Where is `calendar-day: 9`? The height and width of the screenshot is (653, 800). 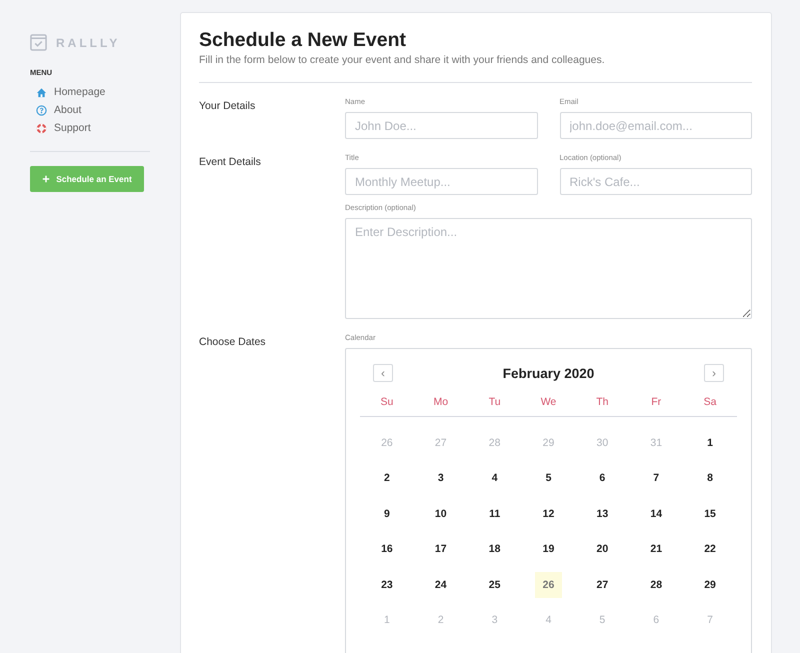
calendar-day: 9 is located at coordinates (386, 513).